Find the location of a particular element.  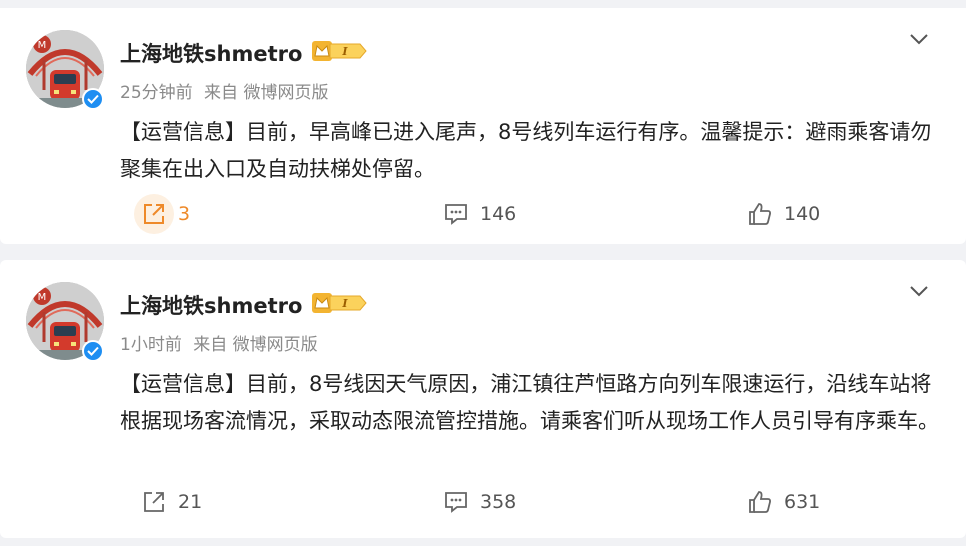

repost-count: 3 is located at coordinates (184, 214).